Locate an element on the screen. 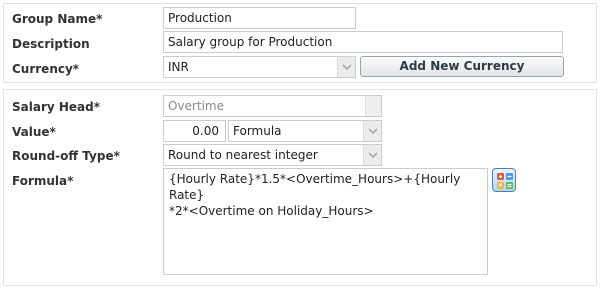 The width and height of the screenshot is (600, 290). roundoff-dropdown-arrow is located at coordinates (372, 155).